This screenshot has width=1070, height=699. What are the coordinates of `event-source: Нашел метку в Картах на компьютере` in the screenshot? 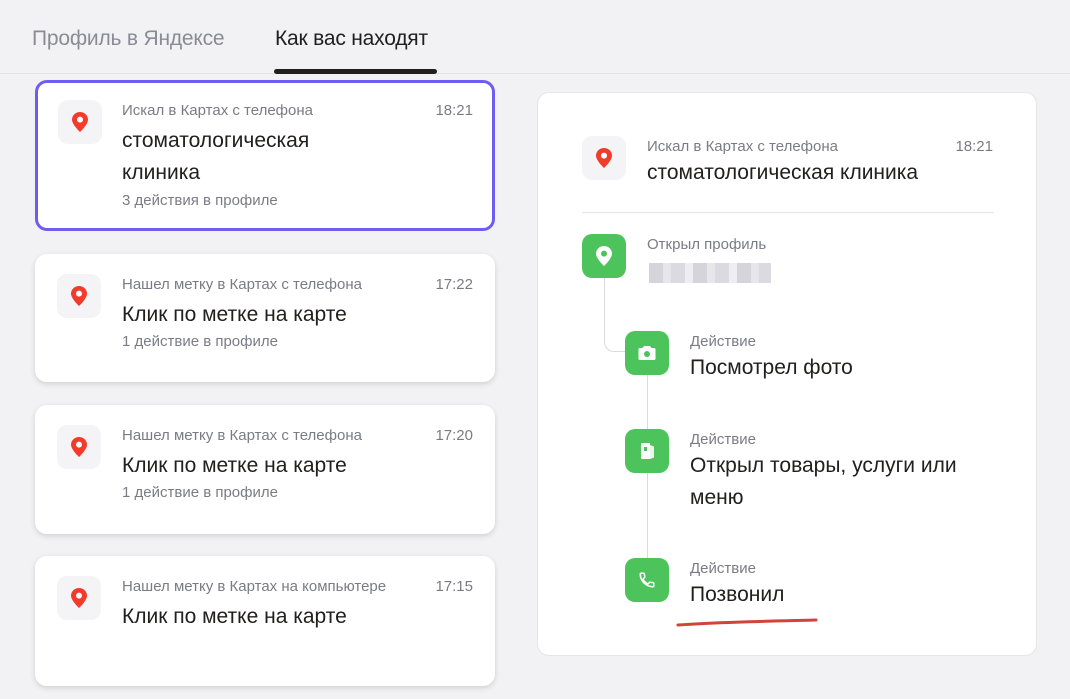 It's located at (254, 586).